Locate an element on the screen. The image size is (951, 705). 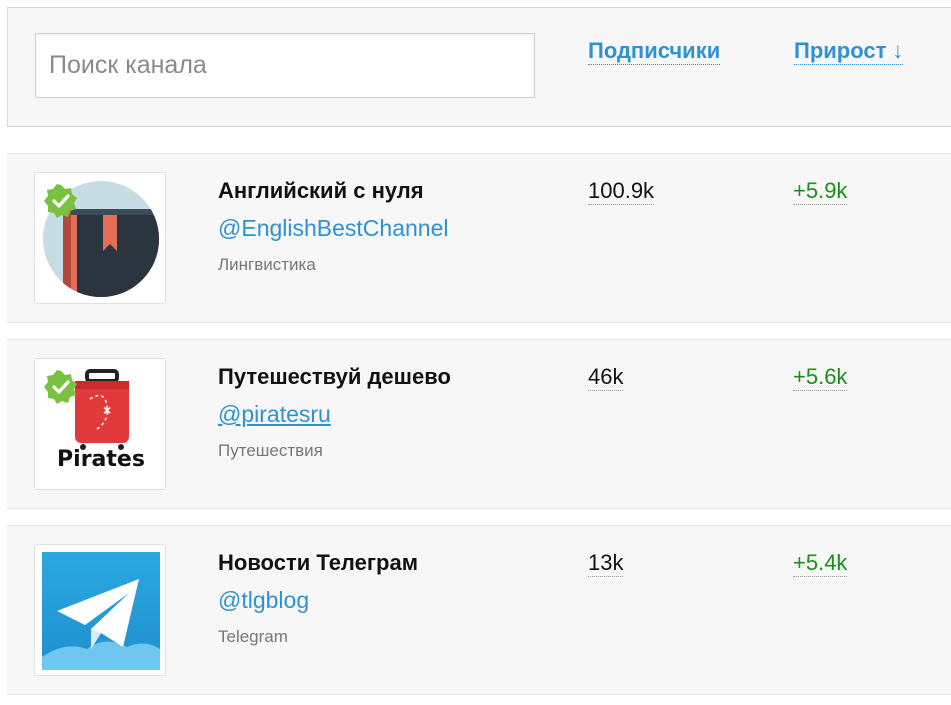
sort-down-arrow-icon: ↓ is located at coordinates (898, 50).